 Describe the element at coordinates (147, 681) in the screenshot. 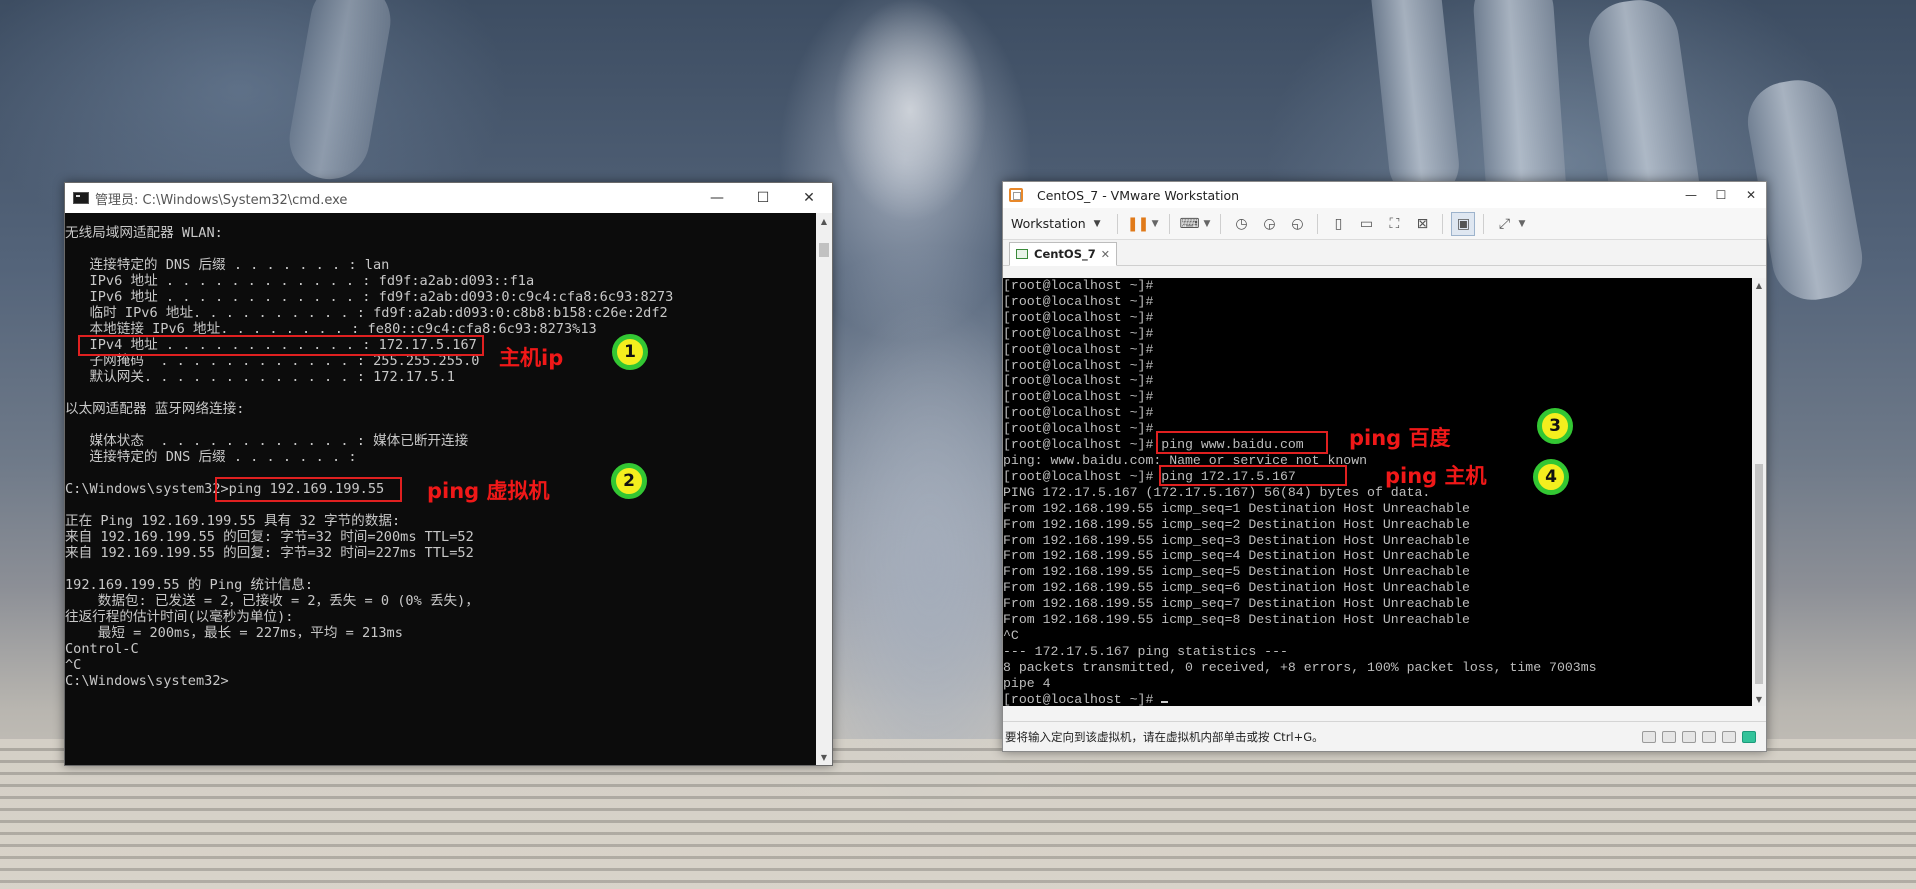

I see `cmd-output-line: C:\Windows\system32>` at that location.